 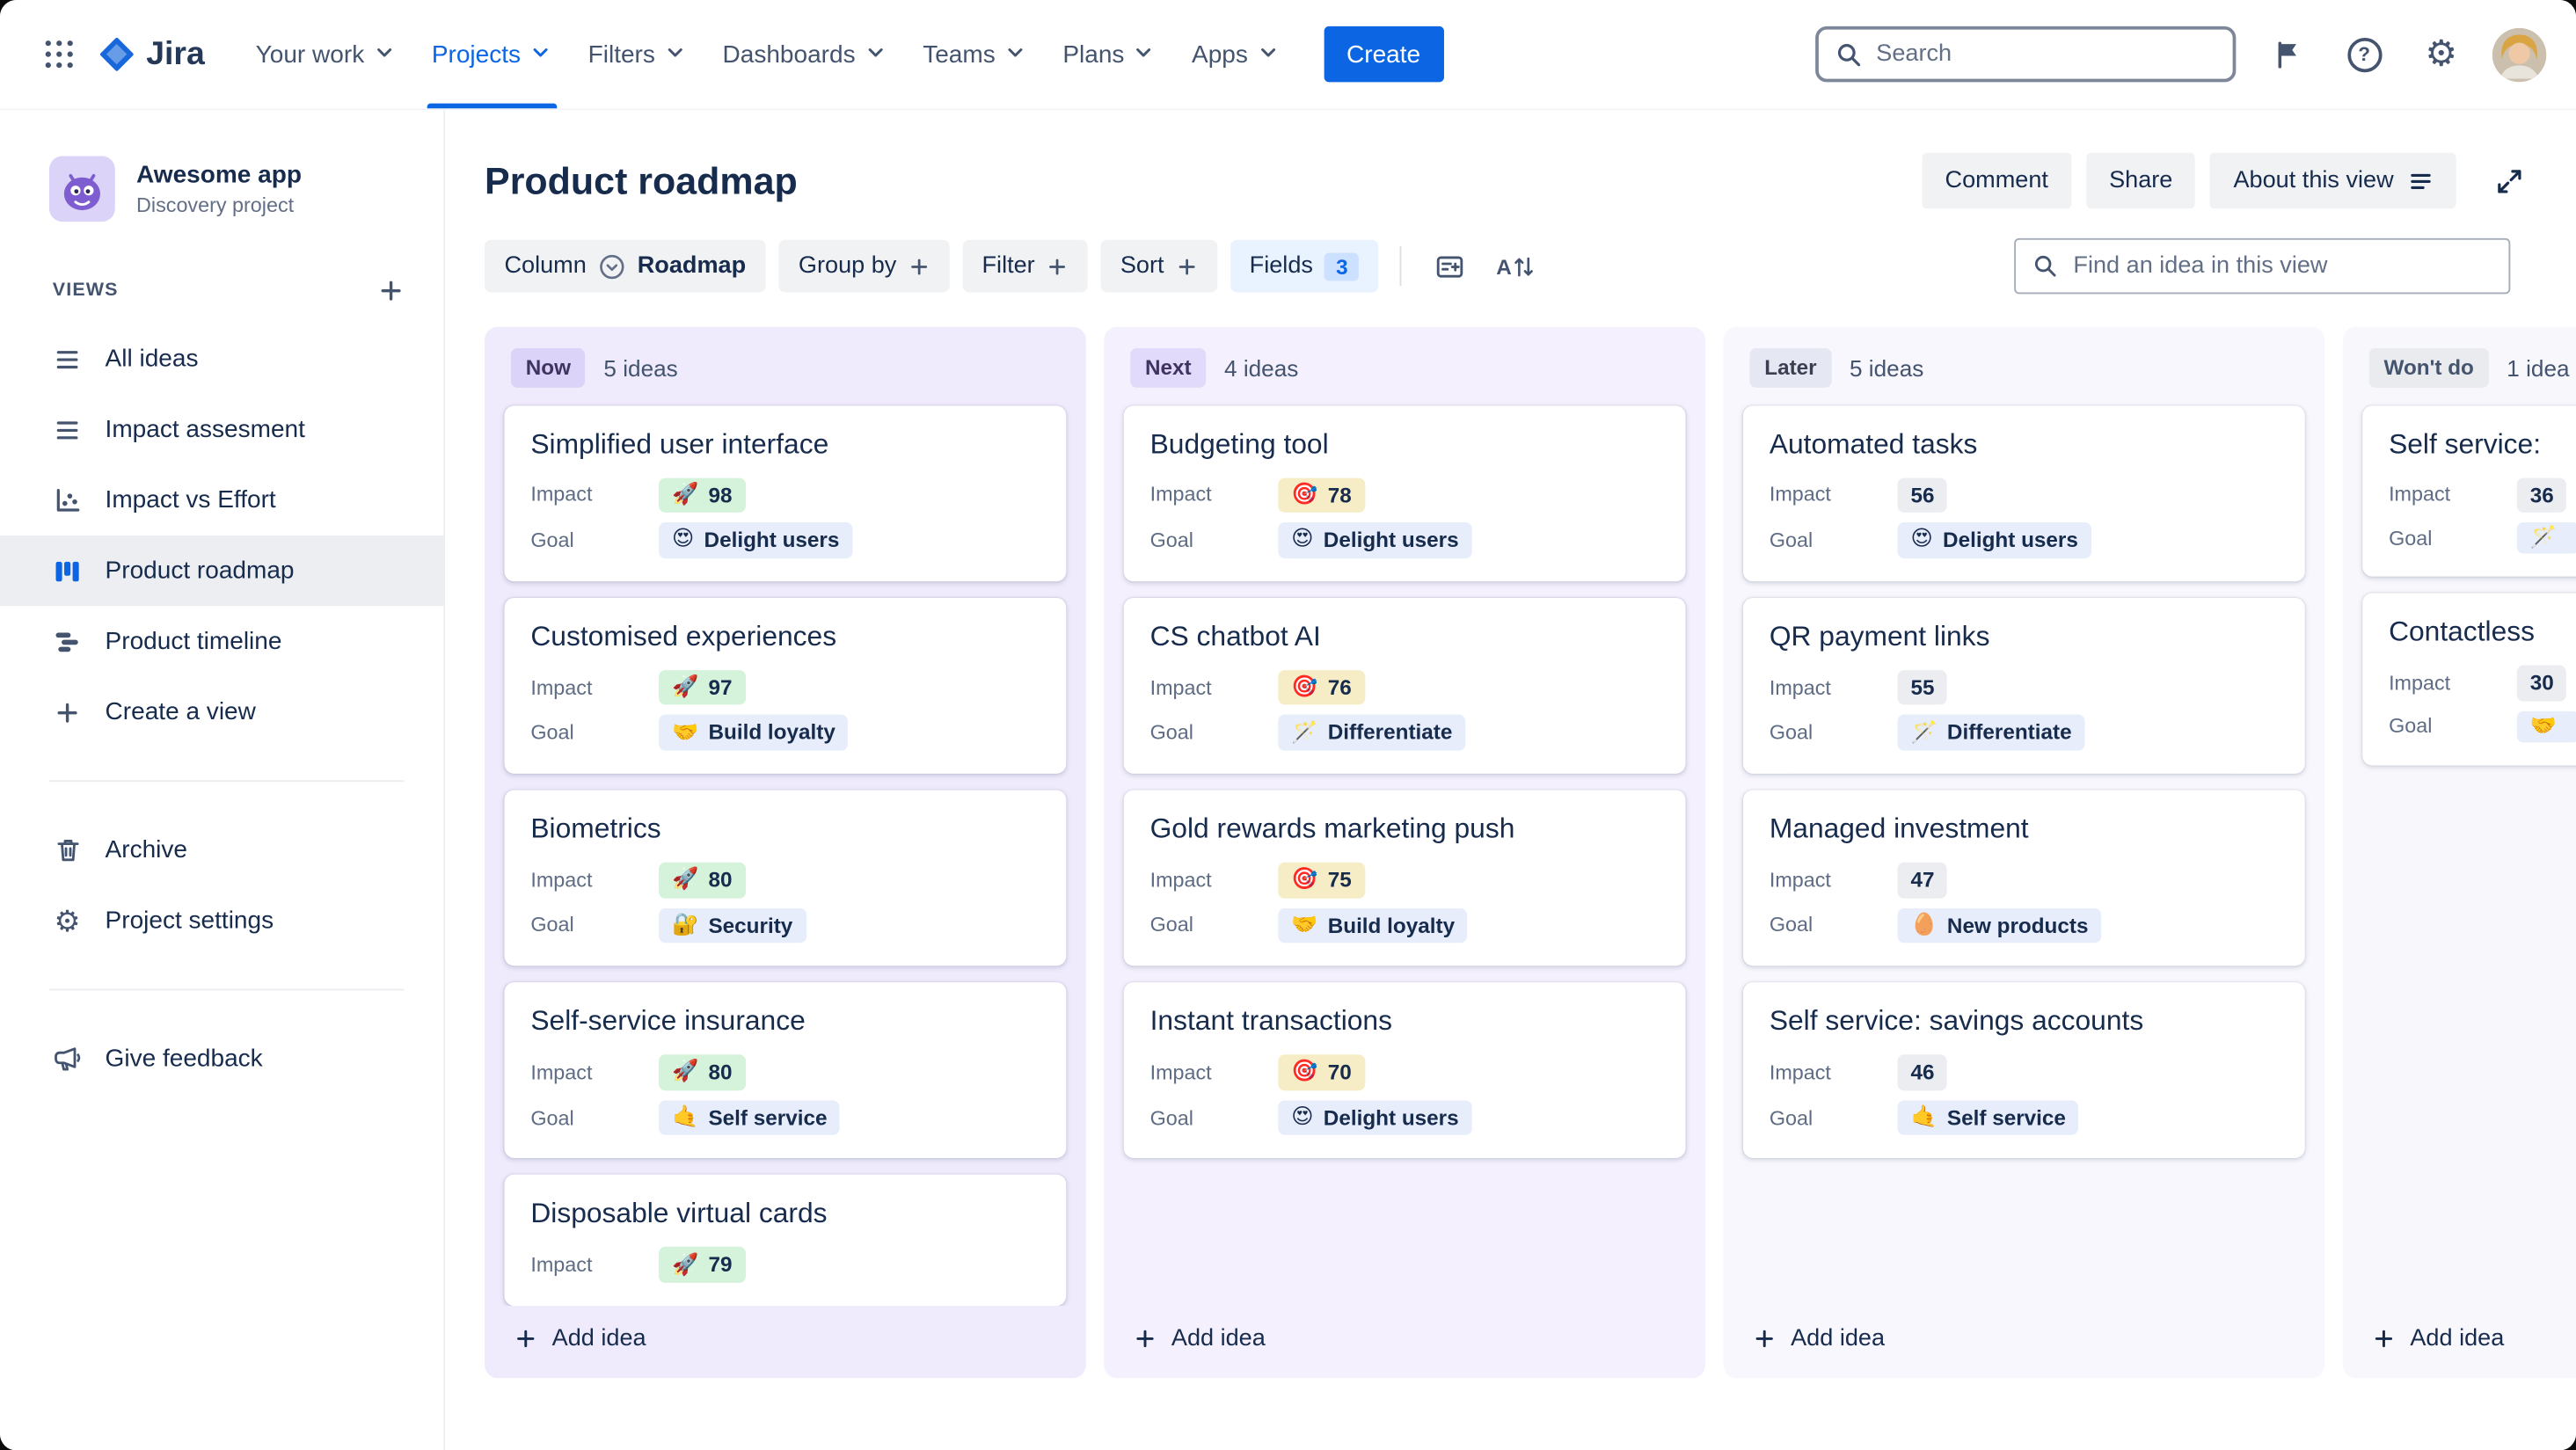 What do you see at coordinates (1922, 495) in the screenshot?
I see `impact-pill: 56` at bounding box center [1922, 495].